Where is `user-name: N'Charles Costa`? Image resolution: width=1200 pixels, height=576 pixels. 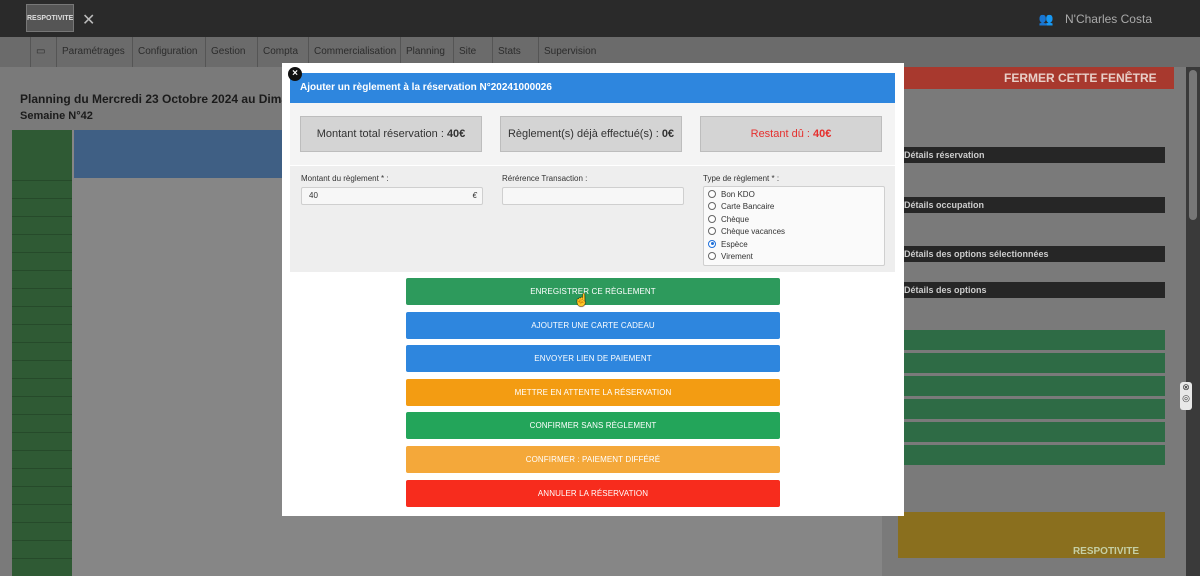 user-name: N'Charles Costa is located at coordinates (1108, 19).